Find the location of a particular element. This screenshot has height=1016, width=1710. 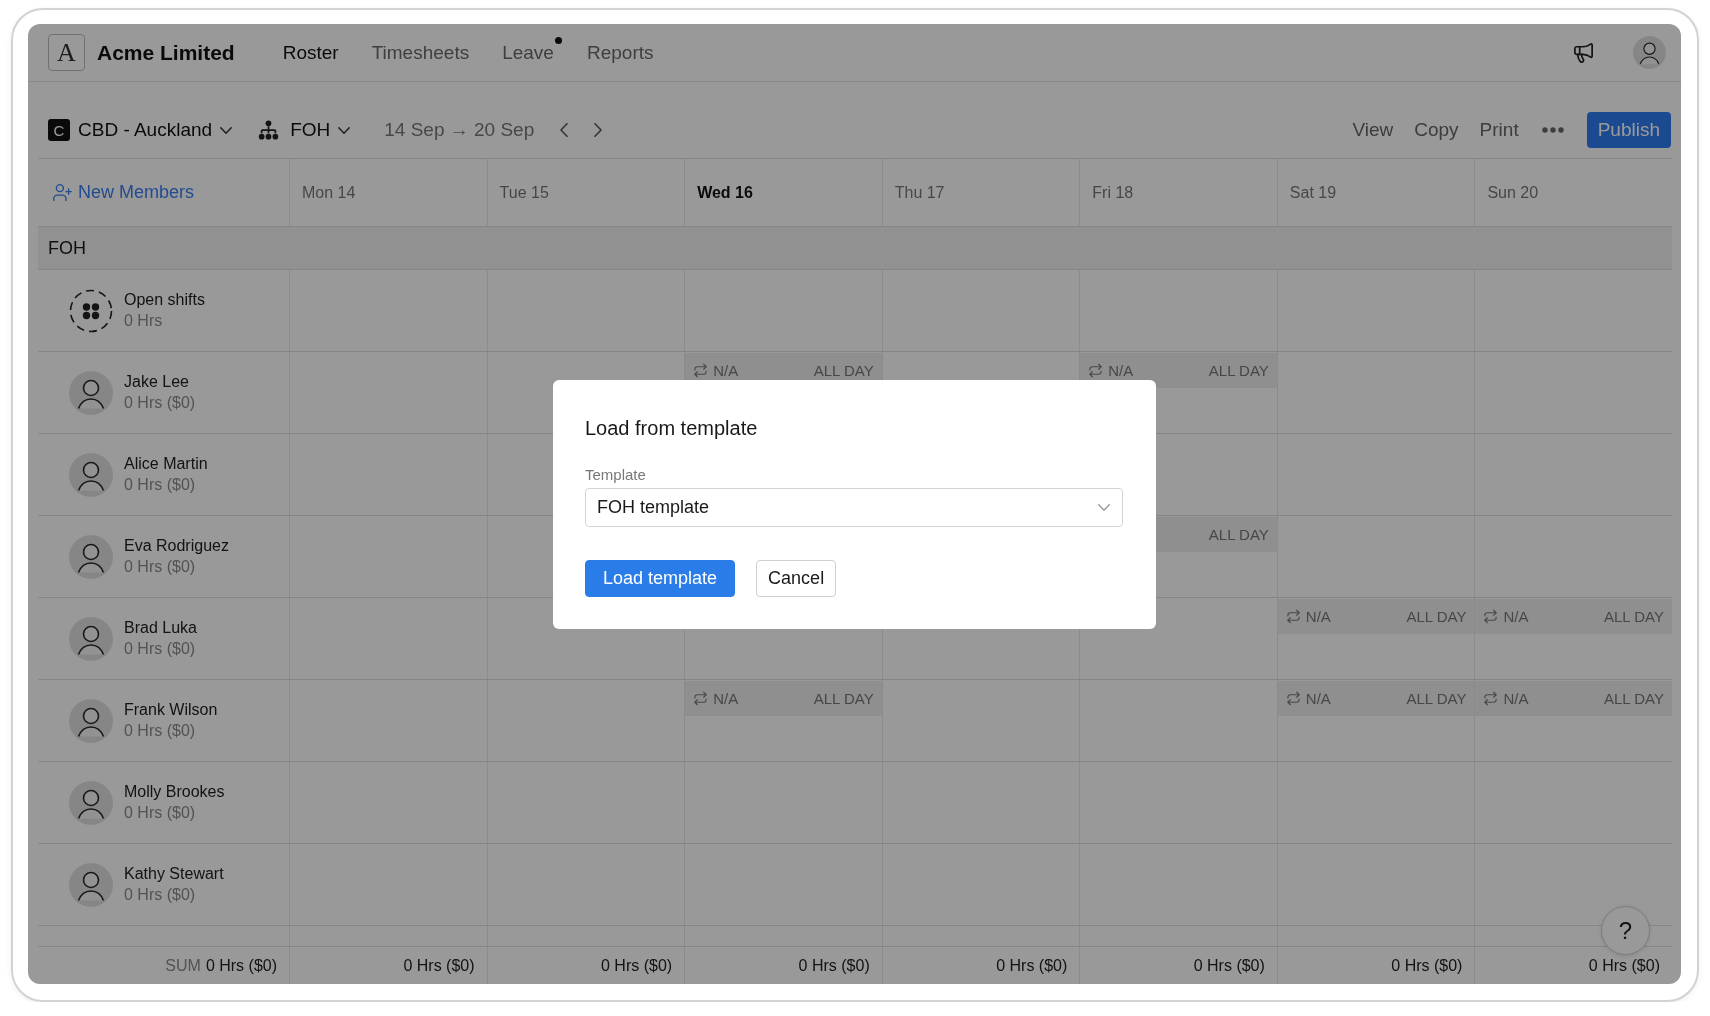

day-header: Tue 15 is located at coordinates (524, 192).